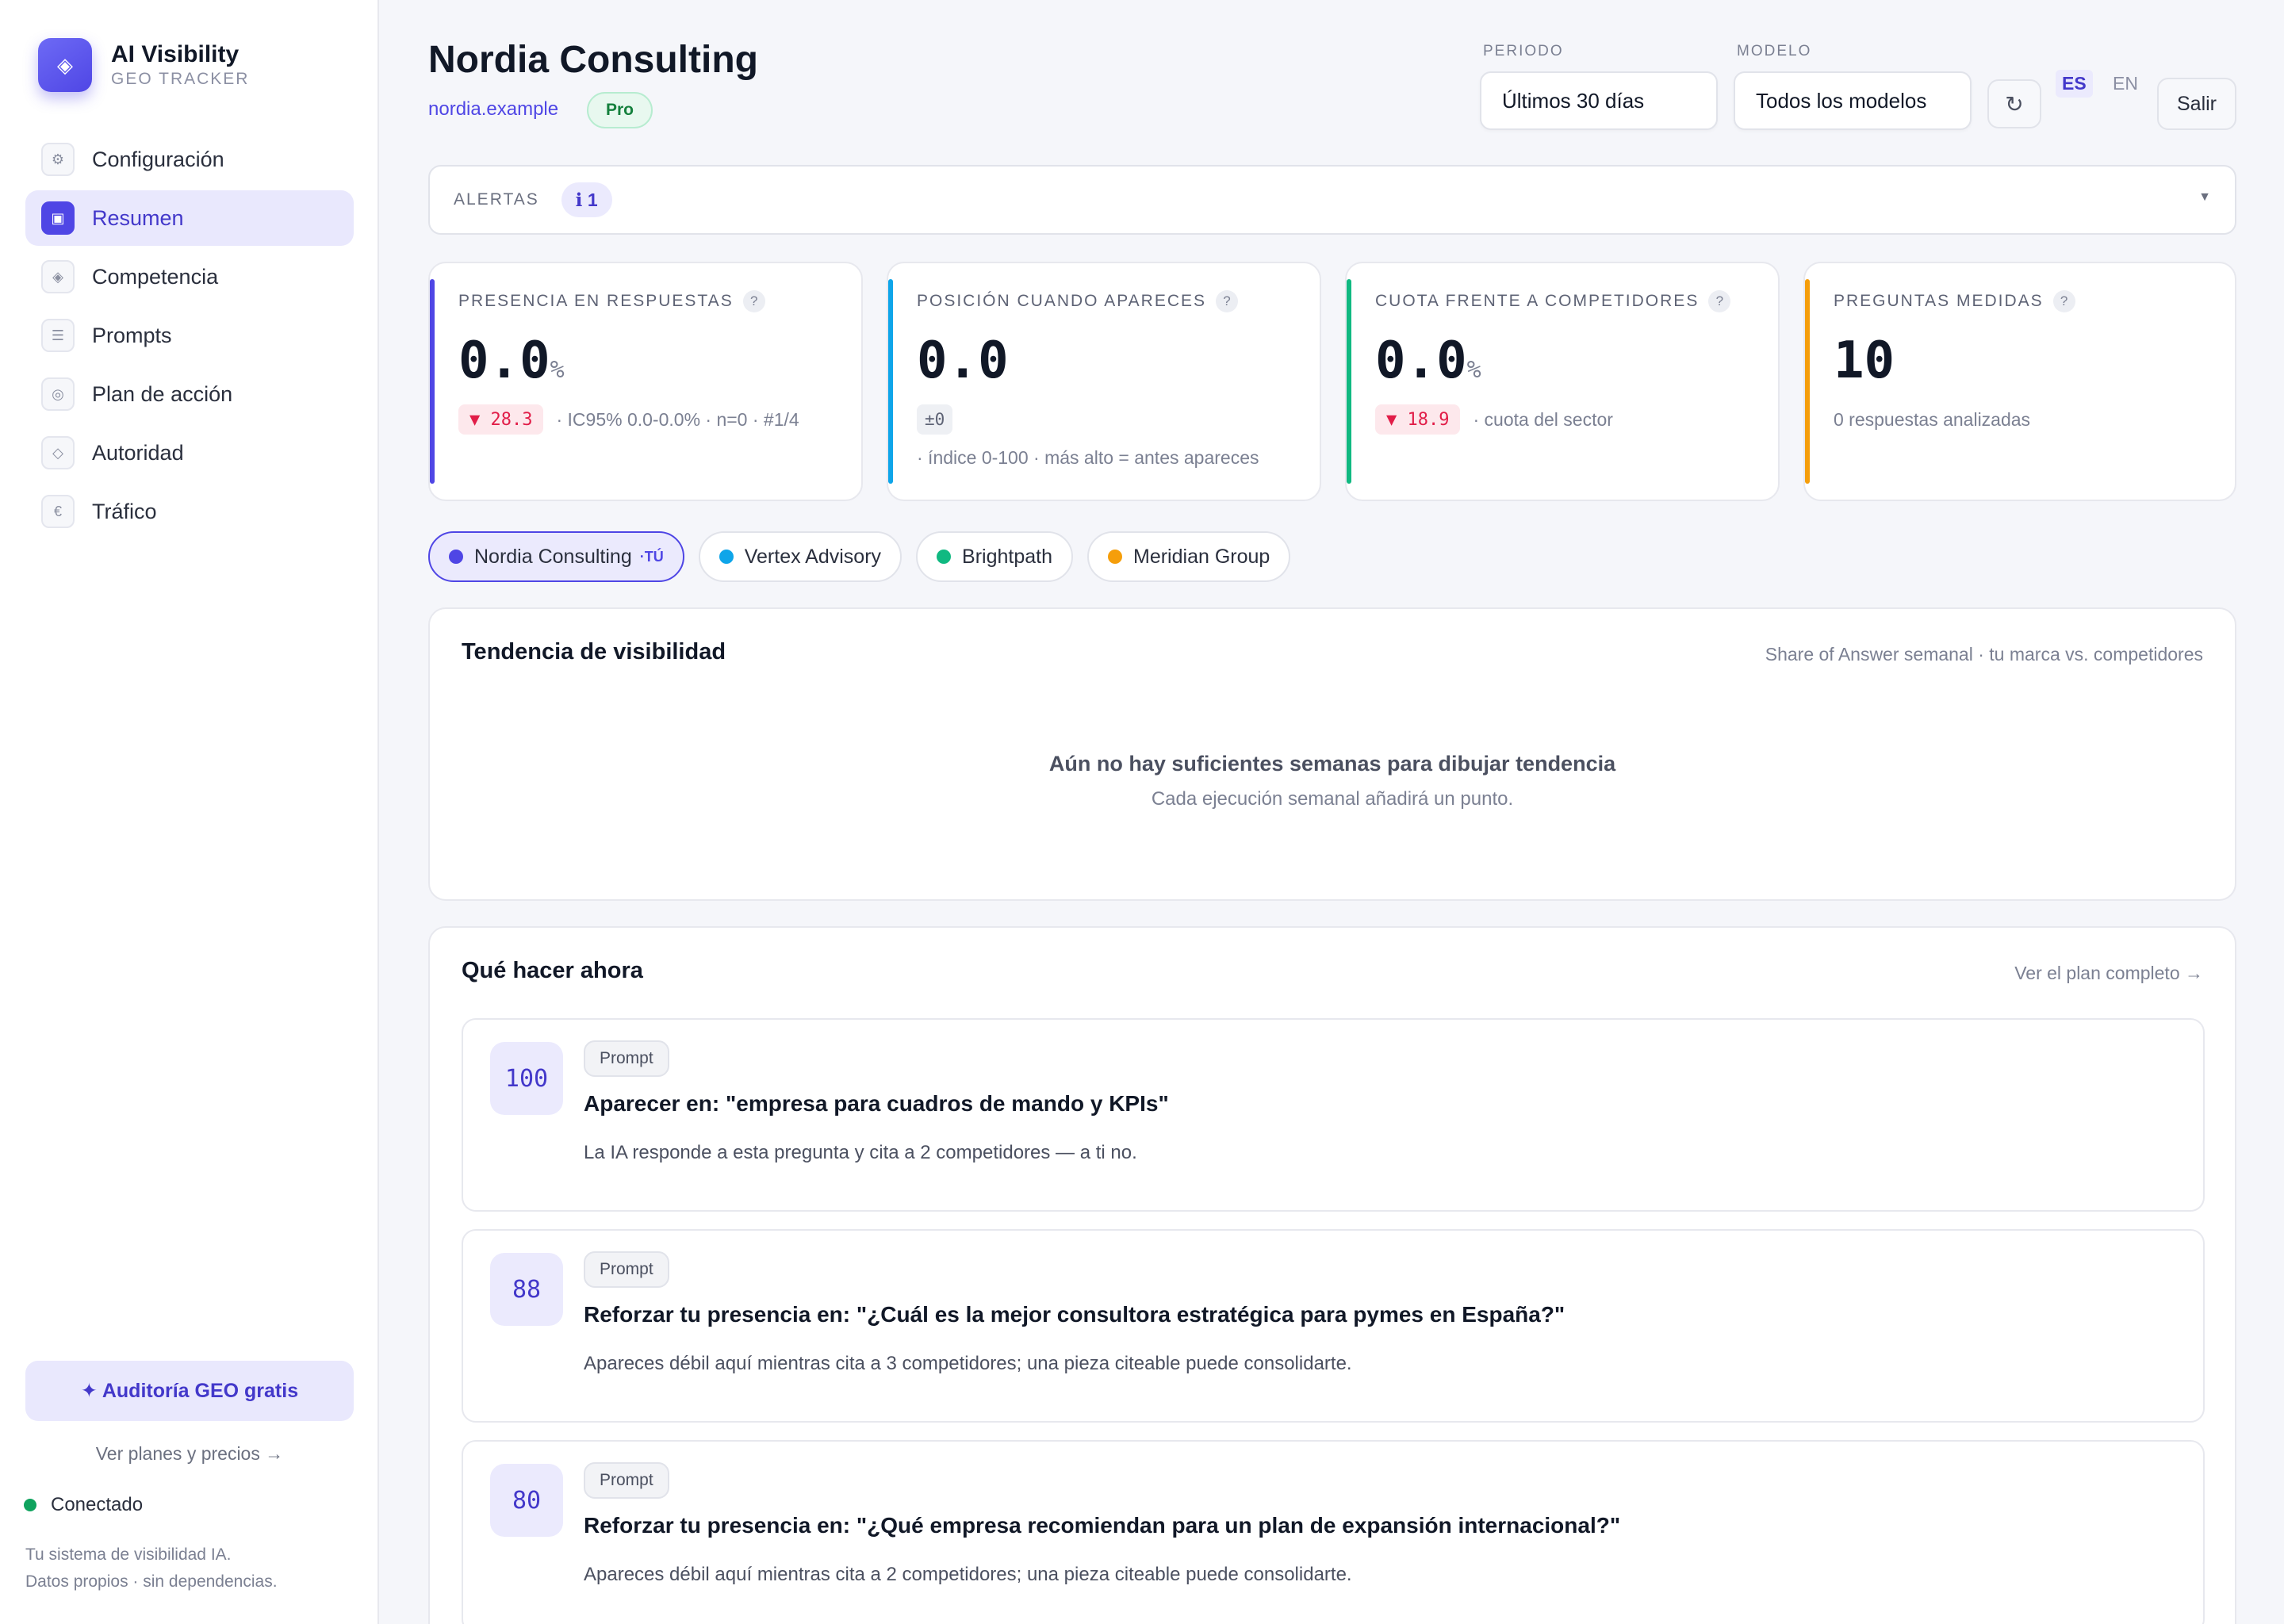 The height and width of the screenshot is (1624, 2284). I want to click on kpi-details: ▼ 28.3 · IC95% 0.0-0.0% · n=0 · #1/4, so click(628, 419).